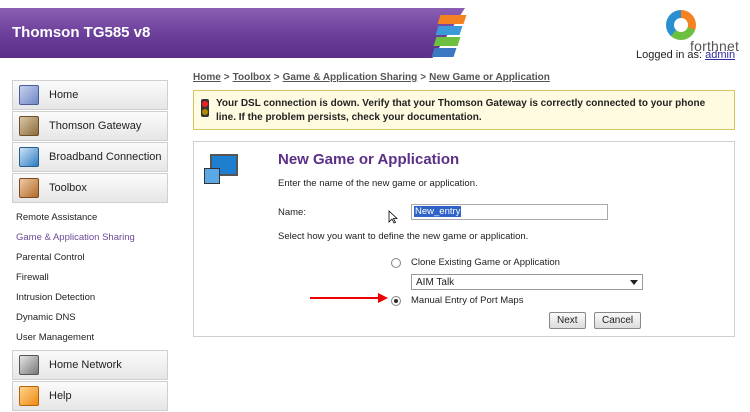 This screenshot has width=750, height=412. Describe the element at coordinates (29, 95) in the screenshot. I see `home-icon` at that location.